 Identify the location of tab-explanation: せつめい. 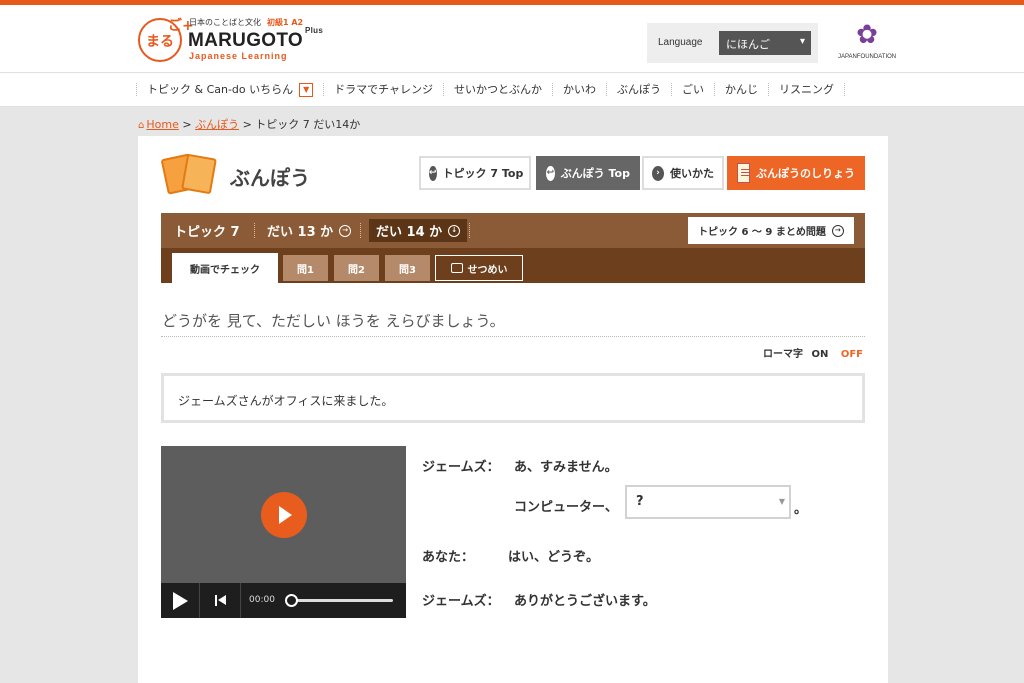
(479, 268).